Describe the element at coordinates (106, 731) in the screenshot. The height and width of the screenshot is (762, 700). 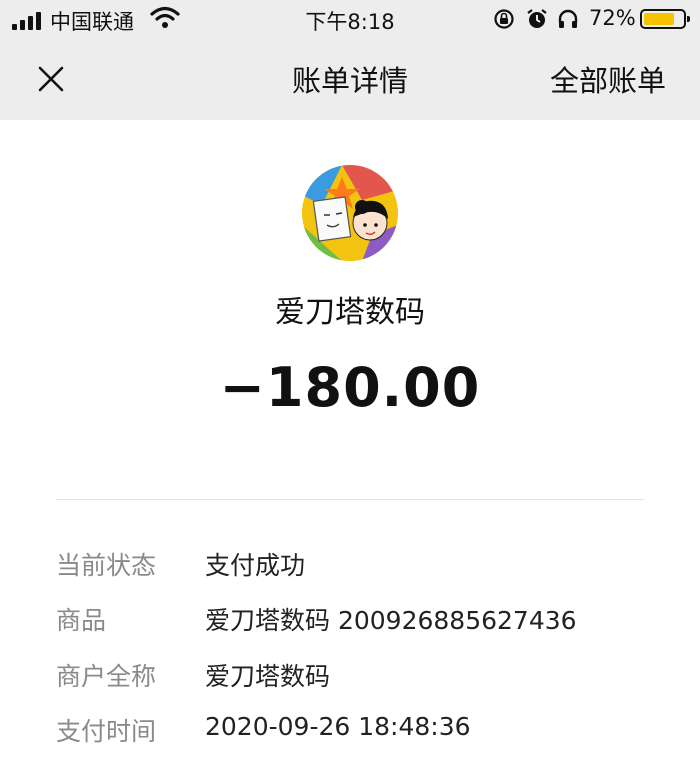
I see `detail-label: 支付时间` at that location.